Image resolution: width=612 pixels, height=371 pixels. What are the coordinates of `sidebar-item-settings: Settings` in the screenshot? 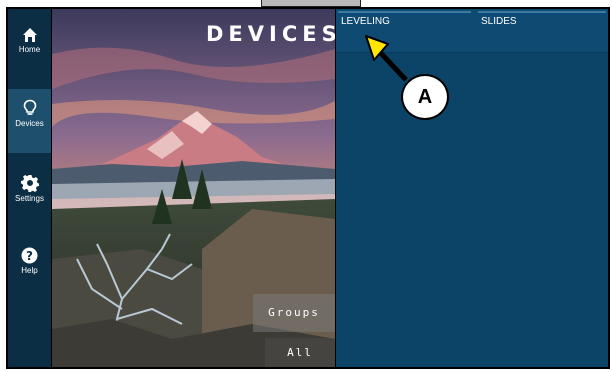 It's located at (29, 194).